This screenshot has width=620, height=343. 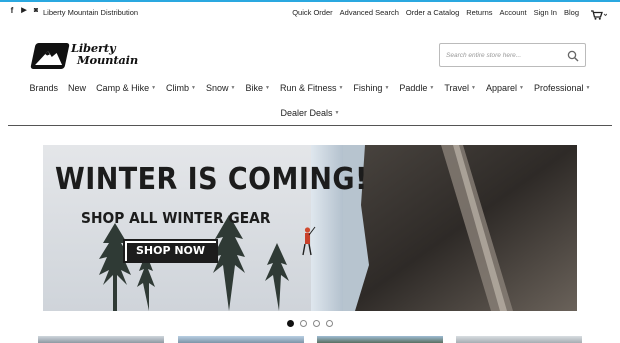 What do you see at coordinates (368, 88) in the screenshot?
I see `nav-item-label: Fishing` at bounding box center [368, 88].